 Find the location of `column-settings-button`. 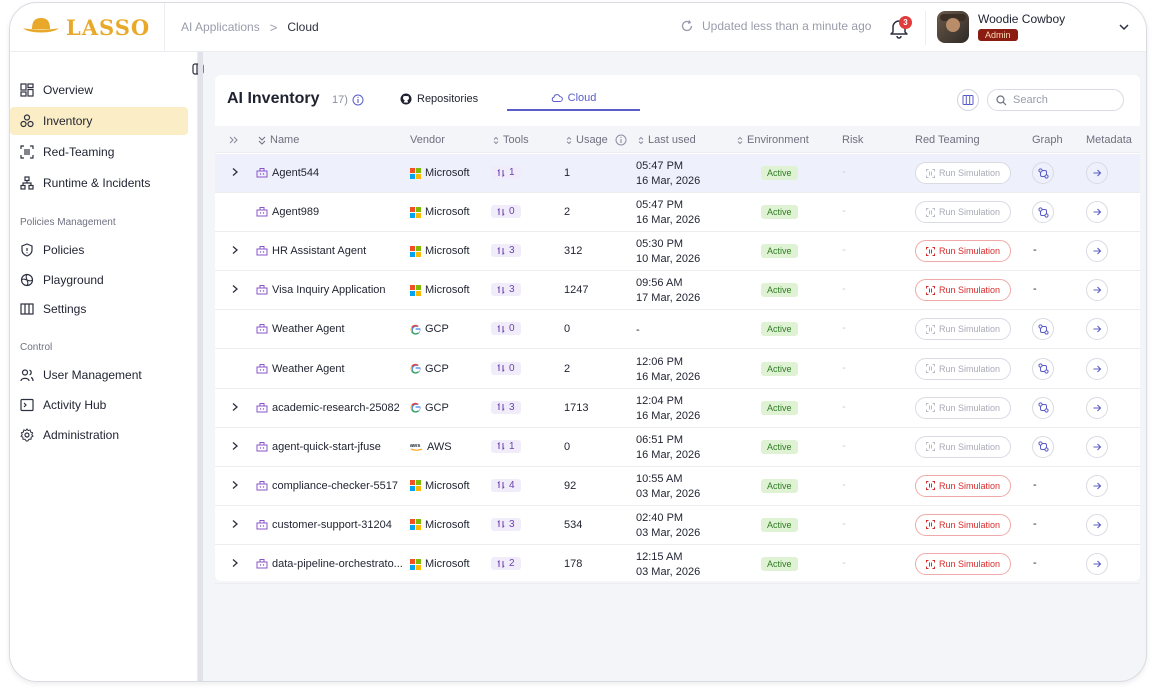

column-settings-button is located at coordinates (968, 100).